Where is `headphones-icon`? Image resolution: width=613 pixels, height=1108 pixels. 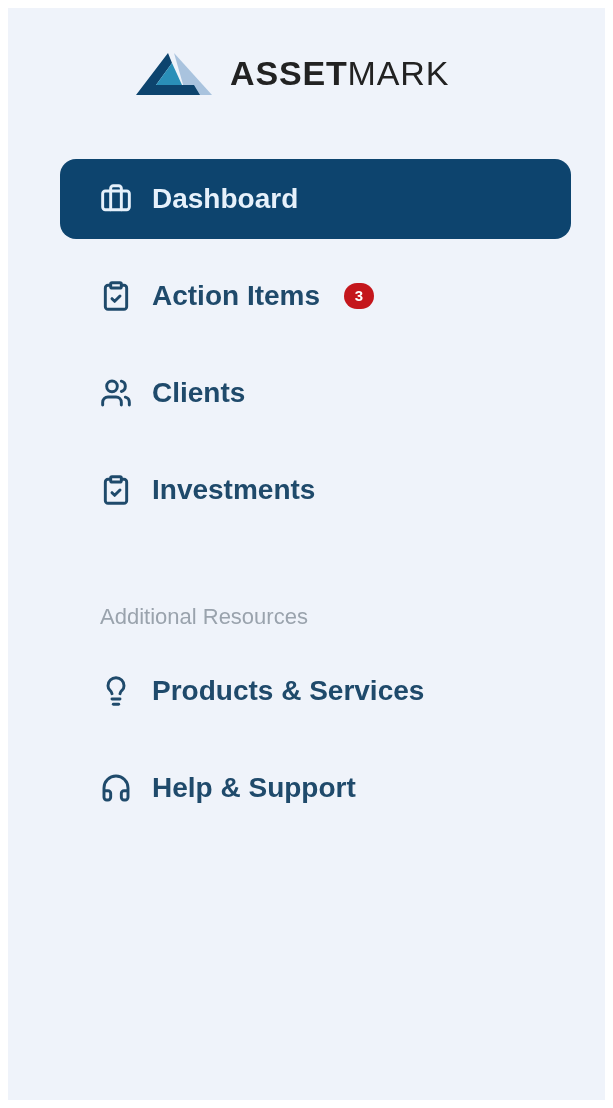 headphones-icon is located at coordinates (116, 788).